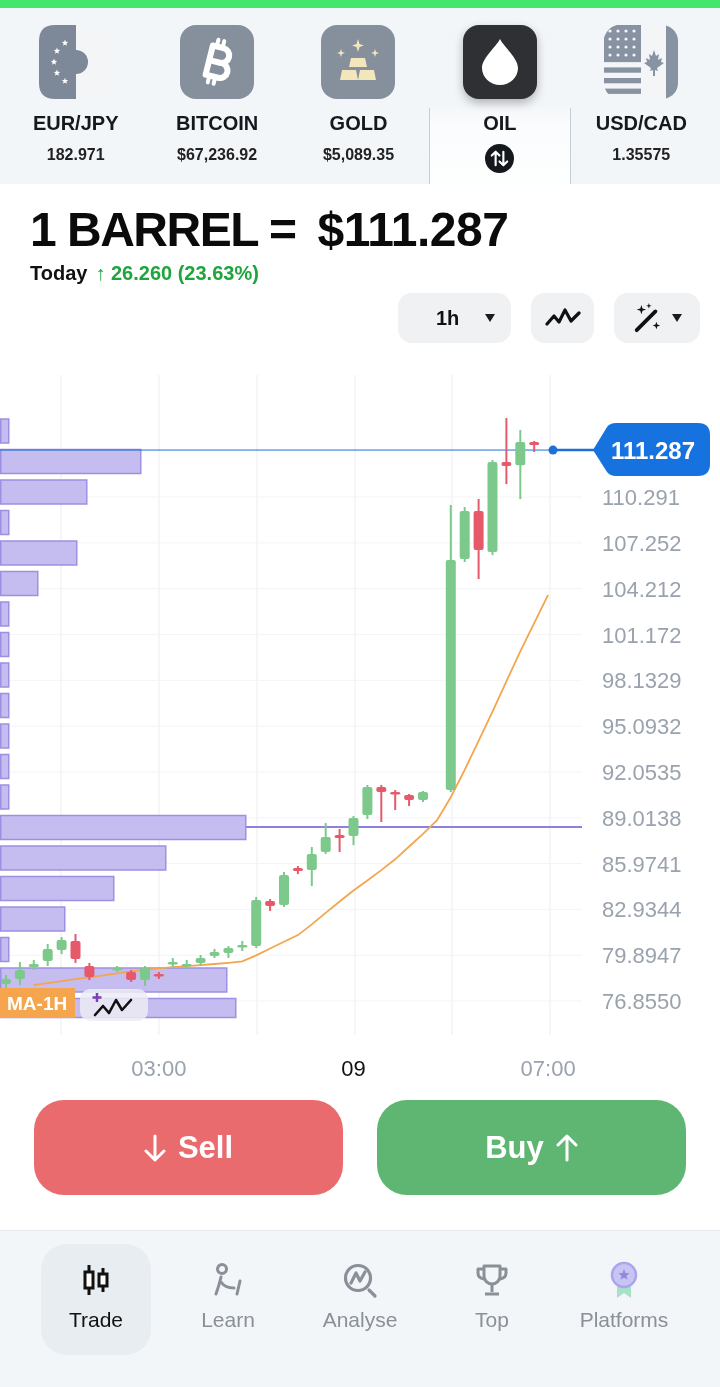  What do you see at coordinates (642, 543) in the screenshot?
I see `price-axis-label: 107.252` at bounding box center [642, 543].